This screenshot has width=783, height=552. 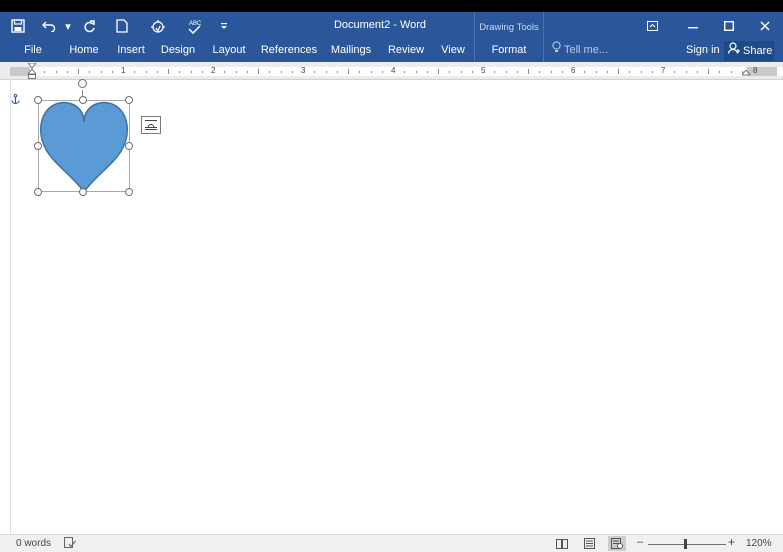 What do you see at coordinates (49, 26) in the screenshot?
I see `undo-icon` at bounding box center [49, 26].